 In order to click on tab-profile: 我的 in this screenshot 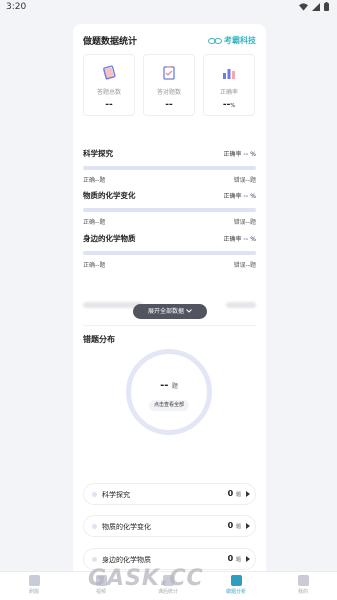, I will do `click(303, 585)`.